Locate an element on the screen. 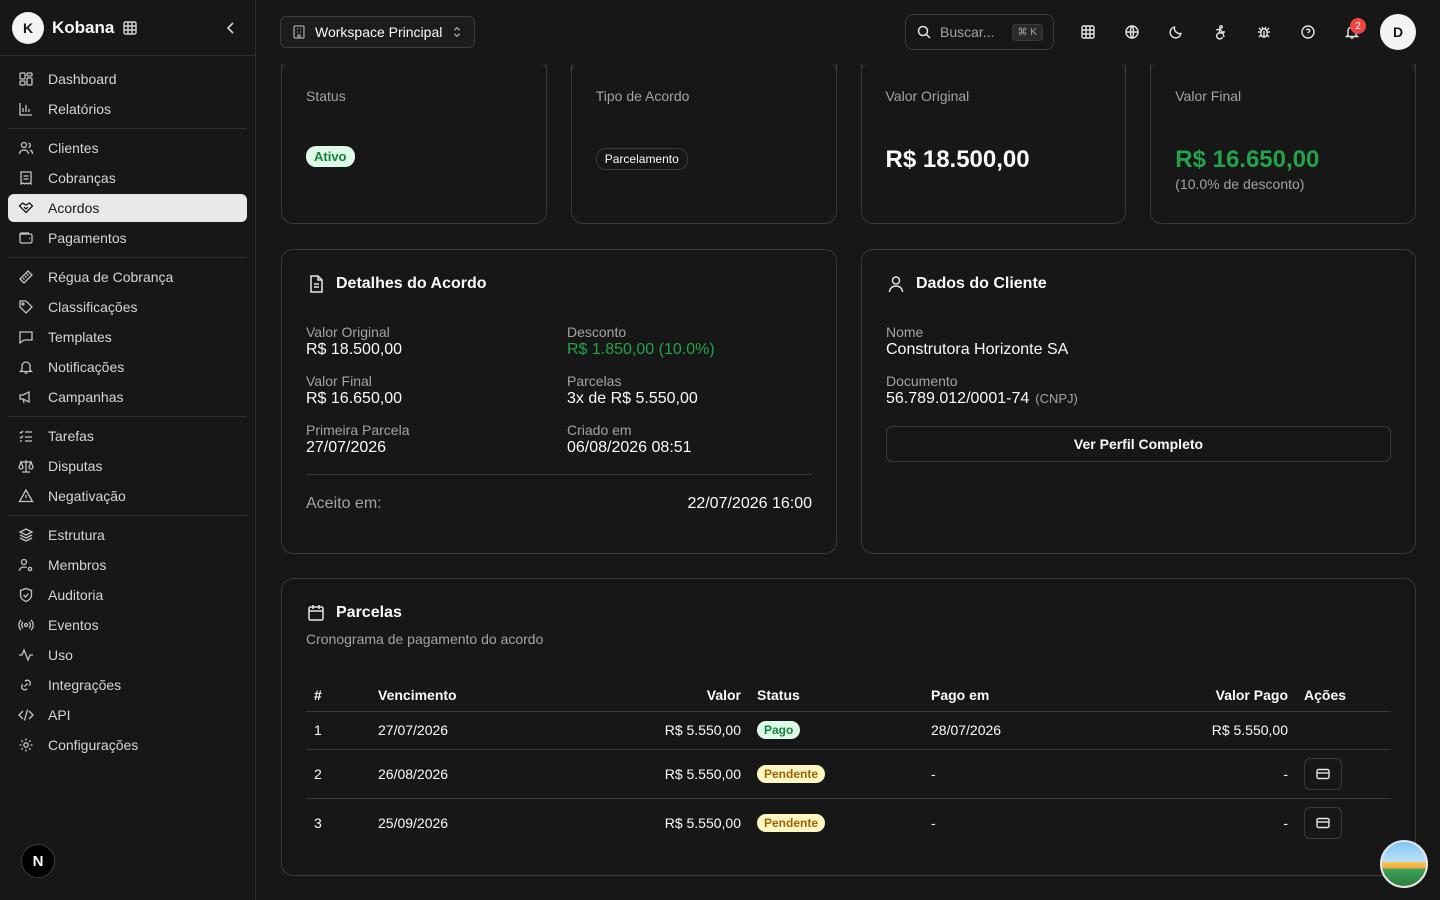 This screenshot has height=900, width=1440. cell-due-date: 26/08/2026 is located at coordinates (460, 774).